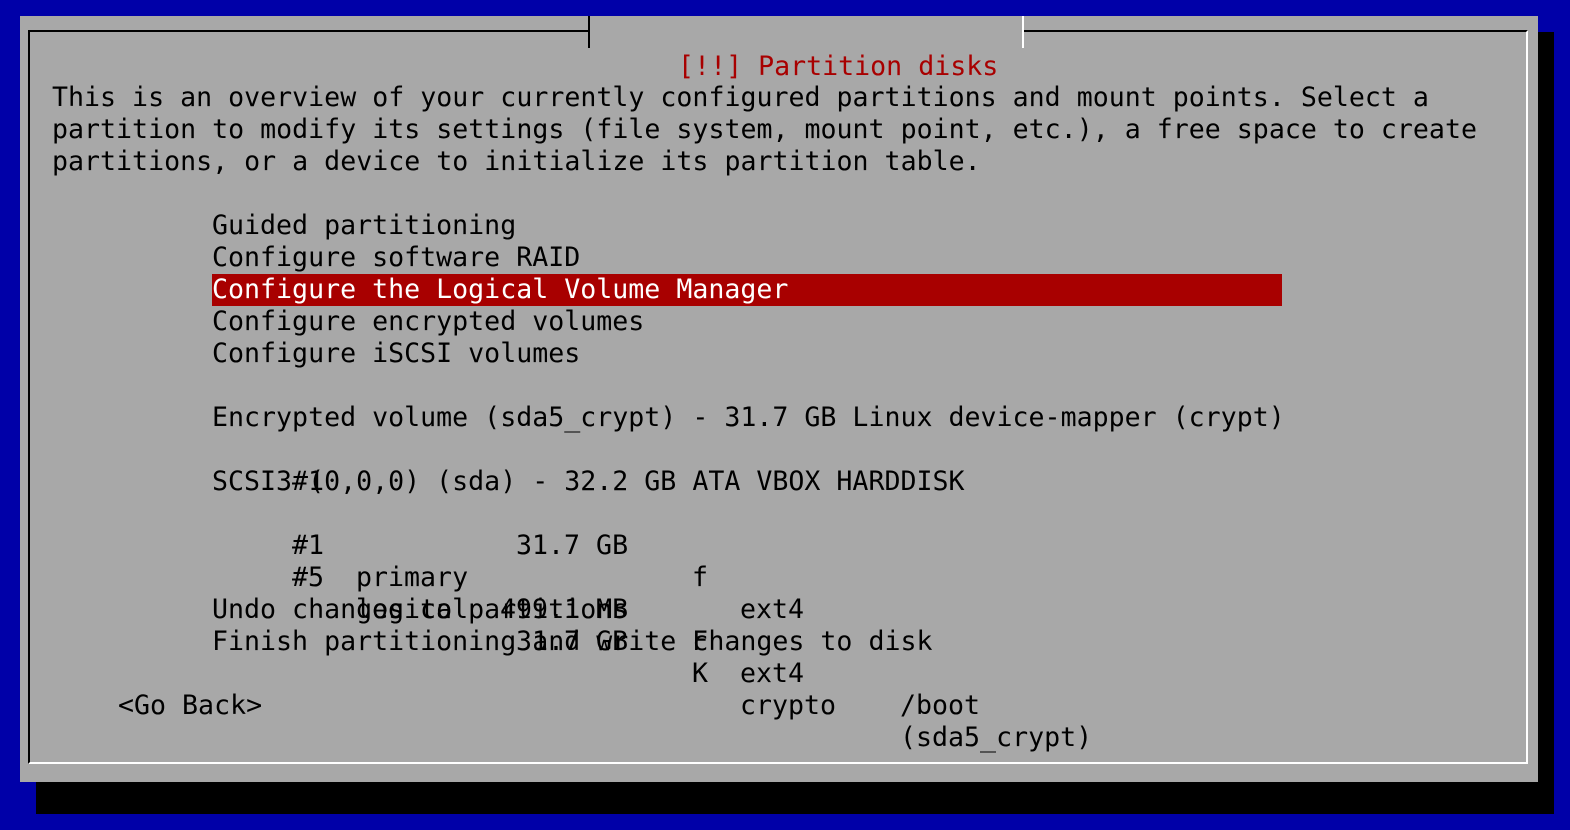 The height and width of the screenshot is (830, 1570). I want to click on partition-filesystem: crypto, so click(788, 705).